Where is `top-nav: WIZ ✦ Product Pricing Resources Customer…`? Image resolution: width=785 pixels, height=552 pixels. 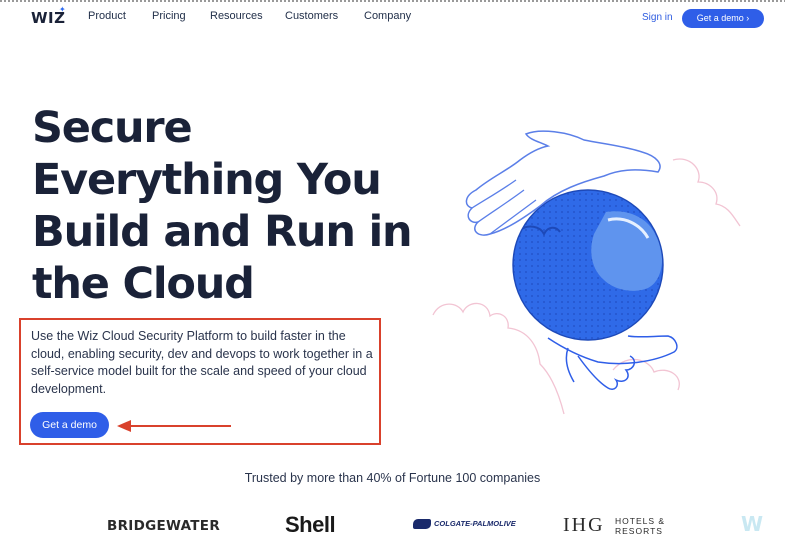
top-nav: WIZ ✦ Product Pricing Resources Customer… is located at coordinates (392, 17).